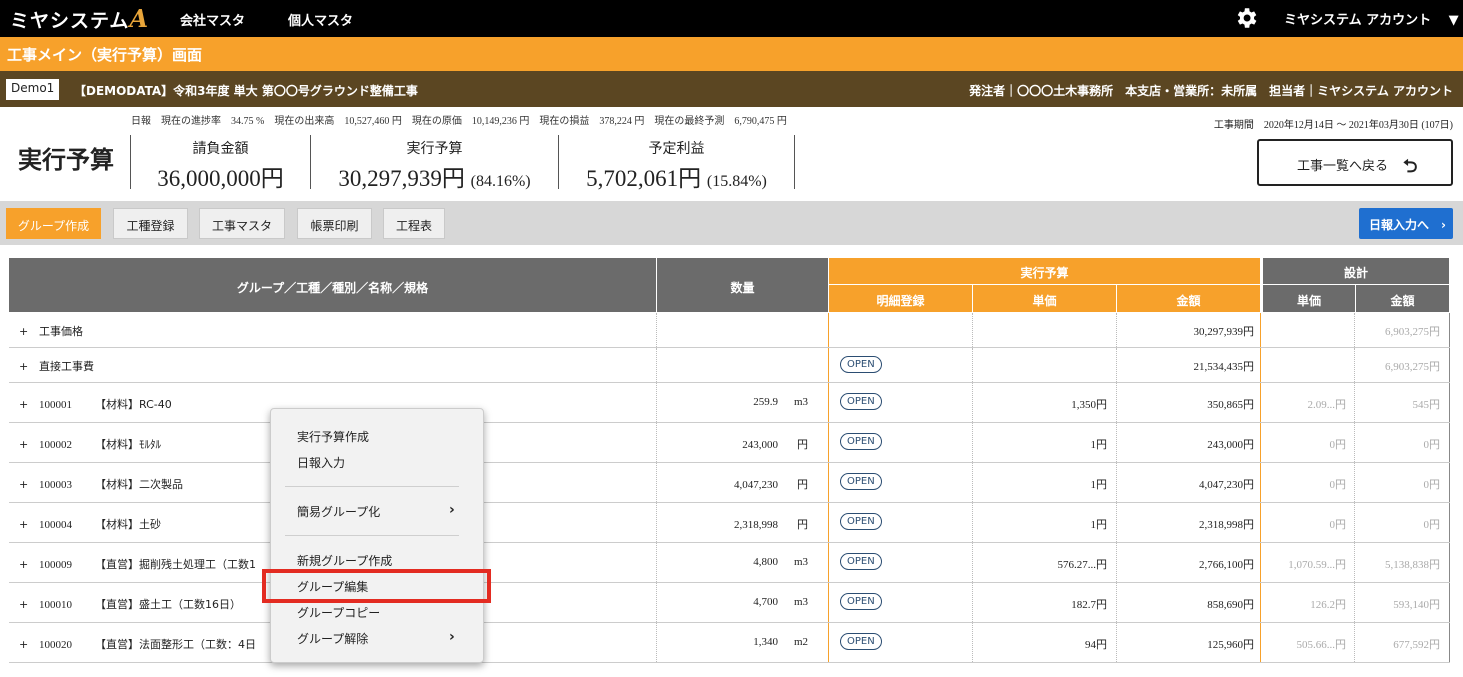  Describe the element at coordinates (339, 512) in the screenshot. I see `menu-label: 簡易グループ化` at that location.